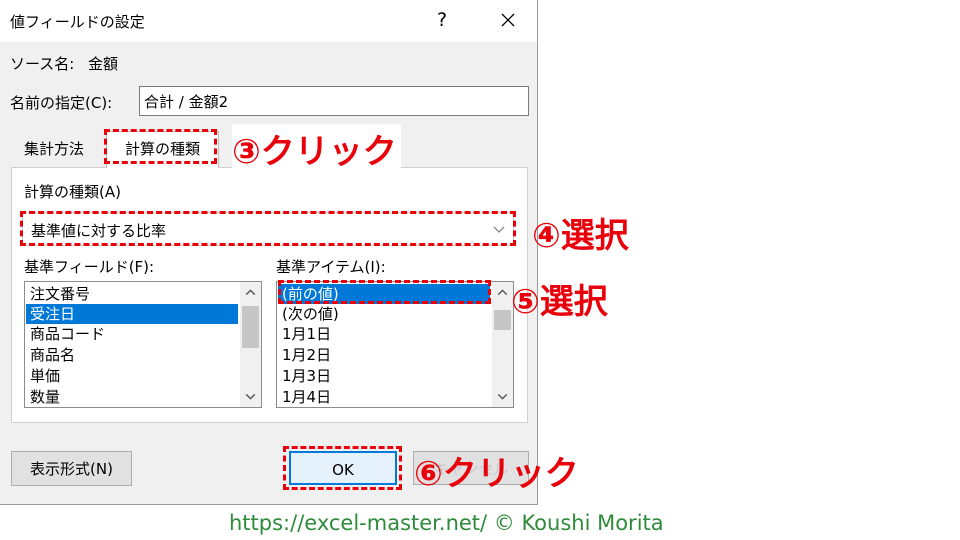  Describe the element at coordinates (496, 474) in the screenshot. I see `annotation-step6: ⑥クリック` at that location.